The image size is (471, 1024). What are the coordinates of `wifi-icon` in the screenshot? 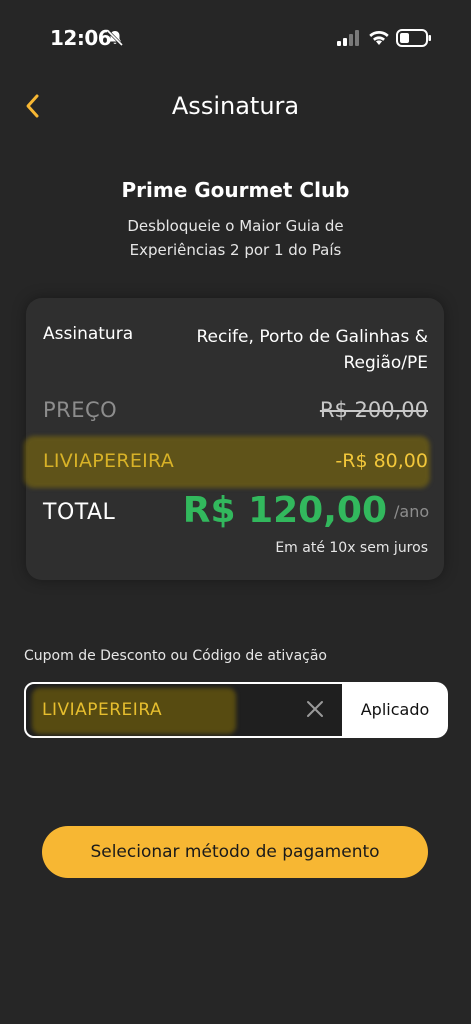 It's located at (379, 38).